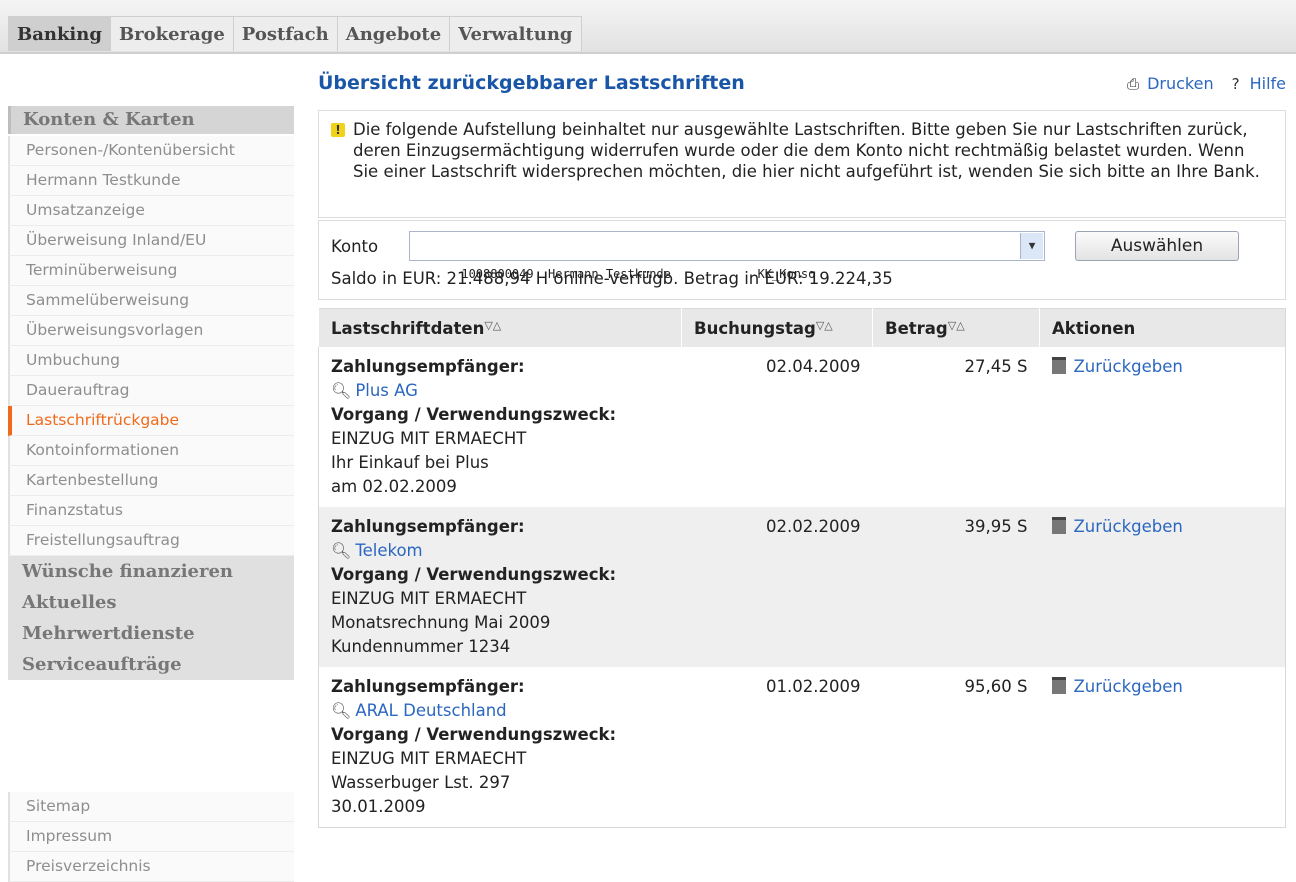  What do you see at coordinates (916, 328) in the screenshot?
I see `col-label: Betrag` at bounding box center [916, 328].